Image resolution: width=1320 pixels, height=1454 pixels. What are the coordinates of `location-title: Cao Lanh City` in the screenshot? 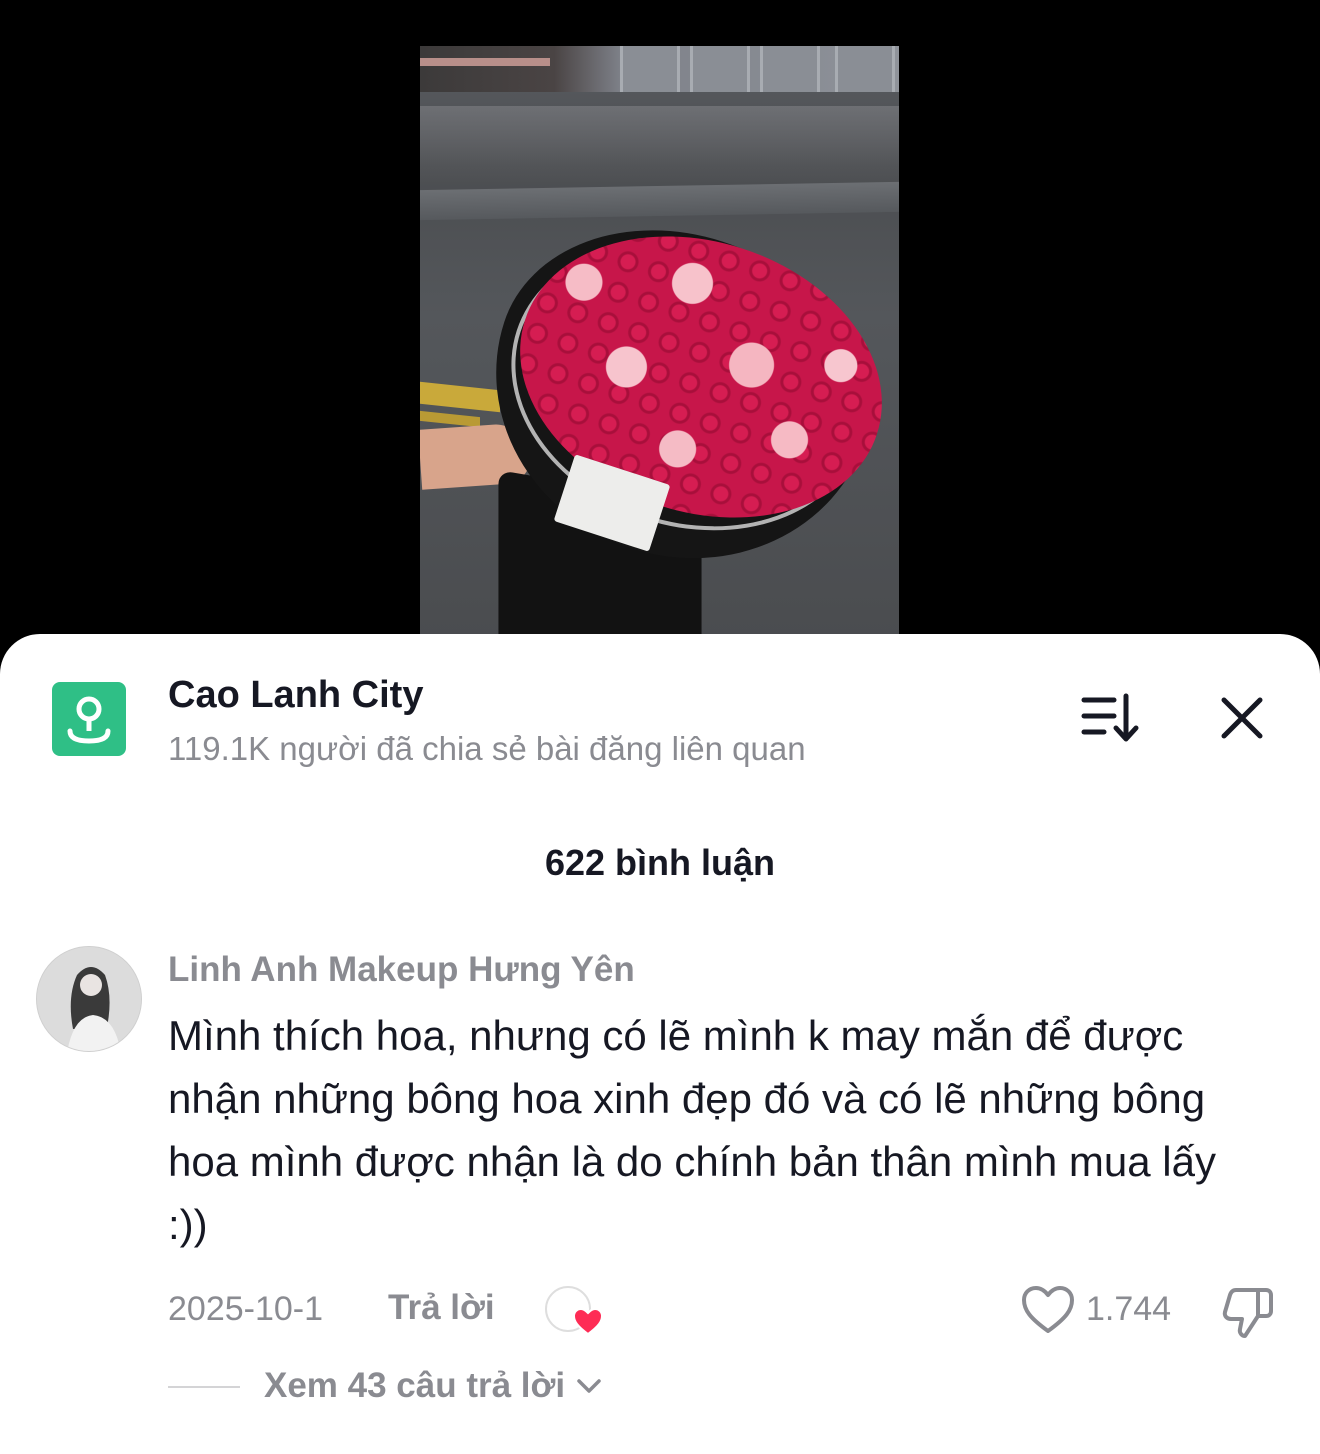 It's located at (295, 695).